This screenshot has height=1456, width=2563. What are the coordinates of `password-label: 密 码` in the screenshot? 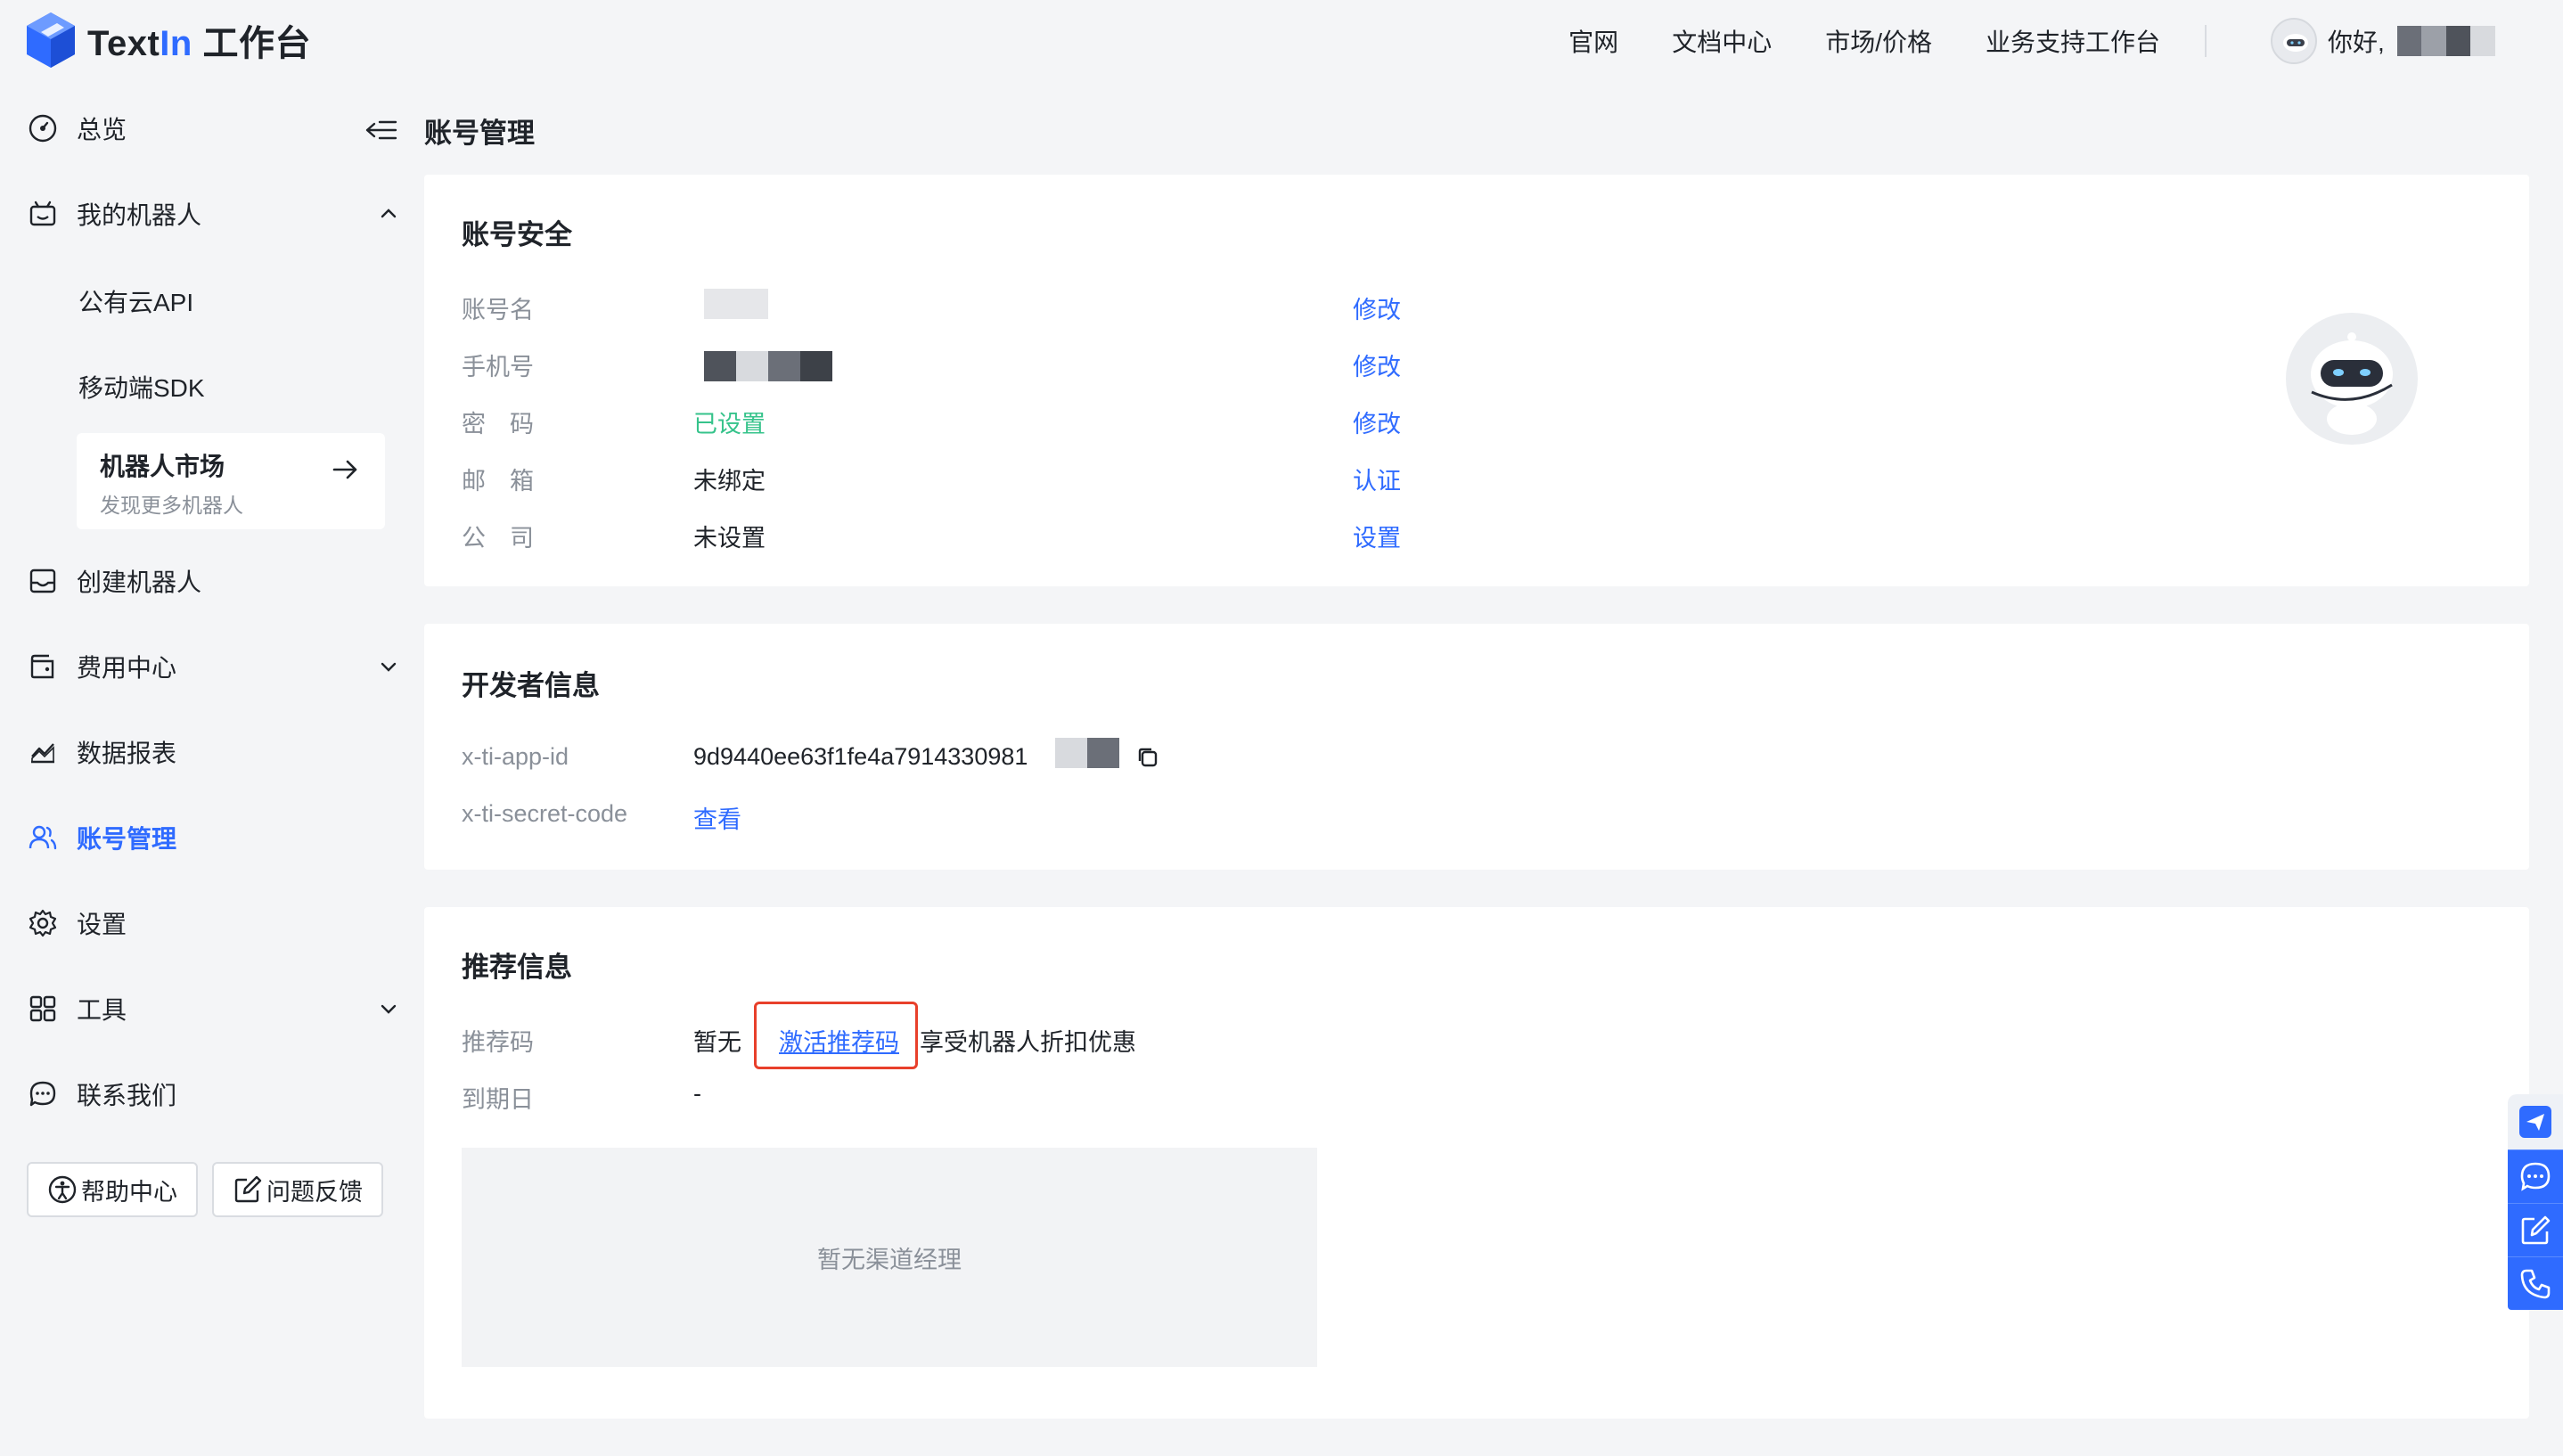 It's located at (498, 425).